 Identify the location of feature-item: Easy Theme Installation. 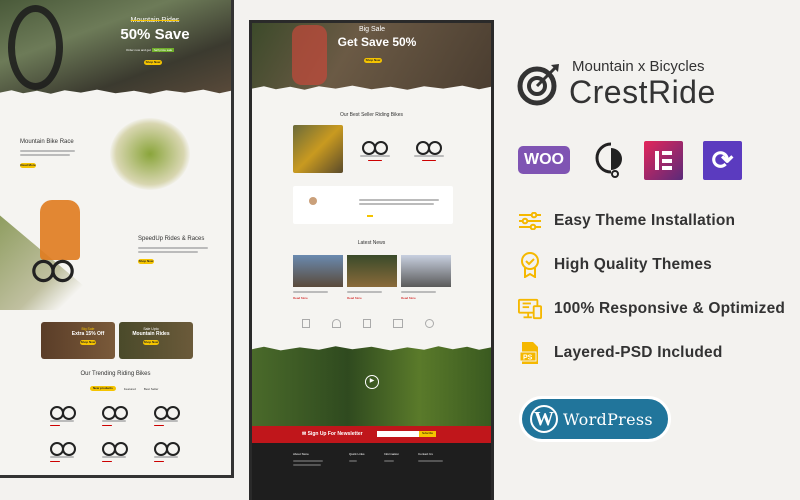
(626, 221).